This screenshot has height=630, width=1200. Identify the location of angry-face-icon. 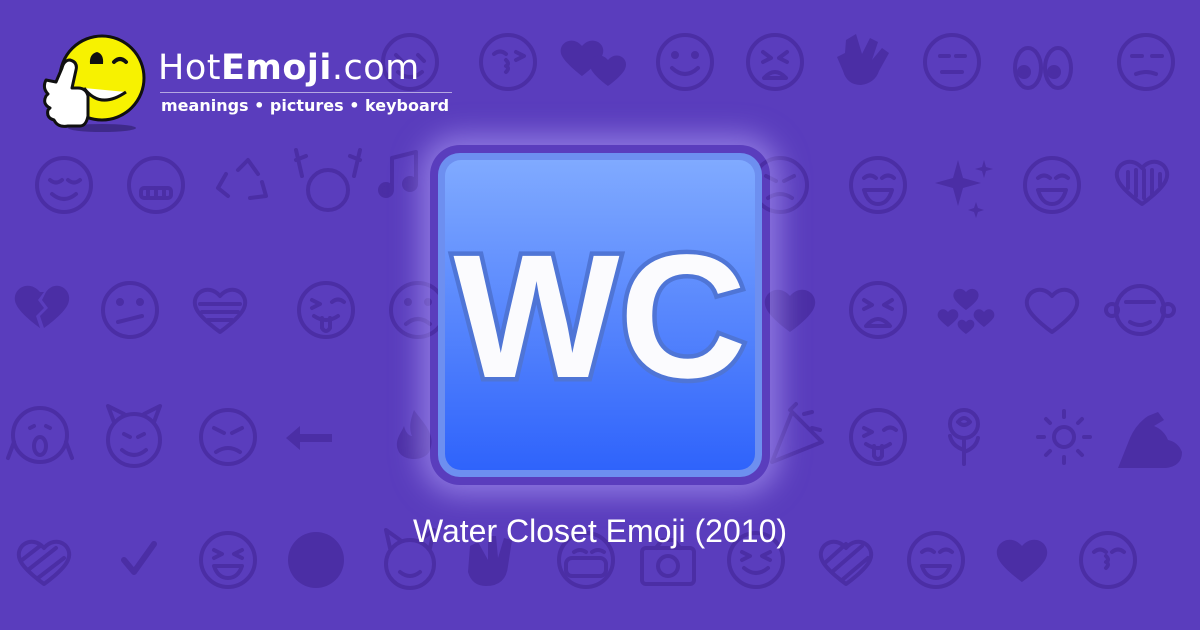
(228, 437).